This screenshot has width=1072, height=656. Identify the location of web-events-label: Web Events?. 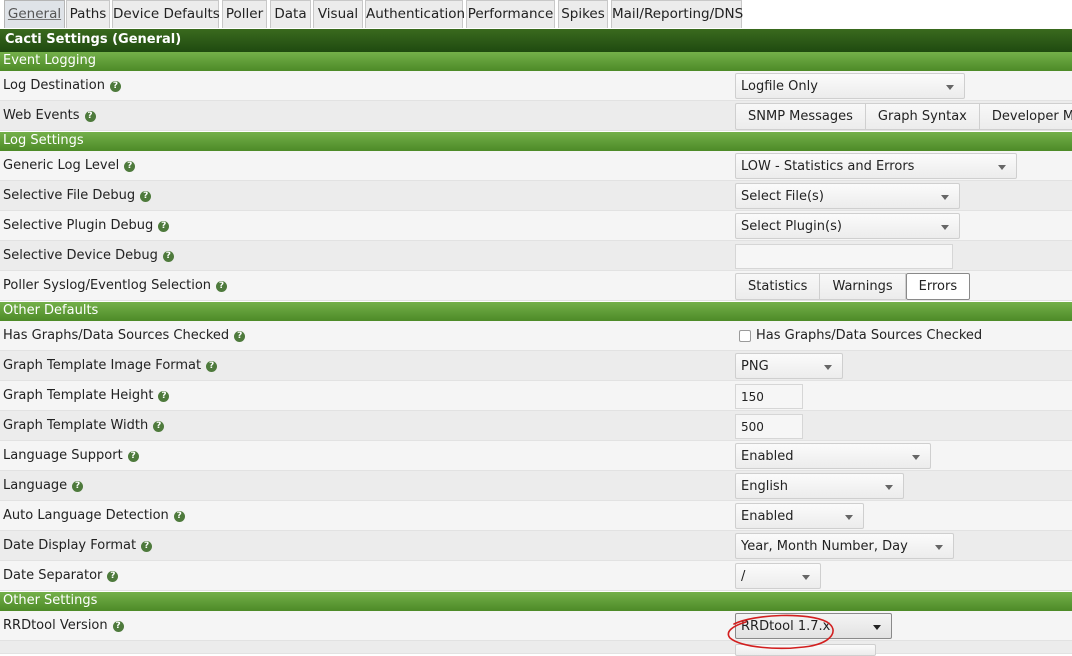
(49, 115).